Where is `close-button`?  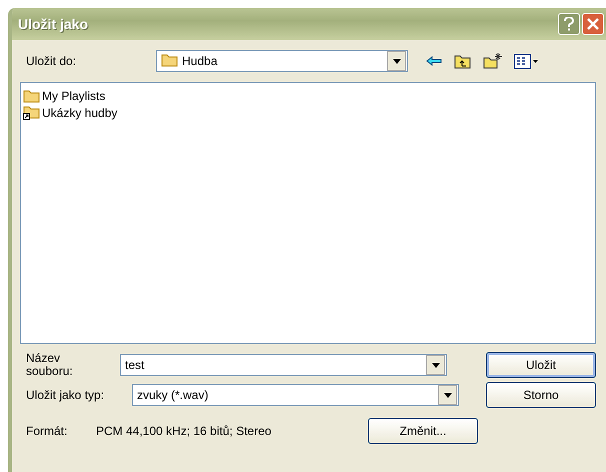 close-button is located at coordinates (593, 24).